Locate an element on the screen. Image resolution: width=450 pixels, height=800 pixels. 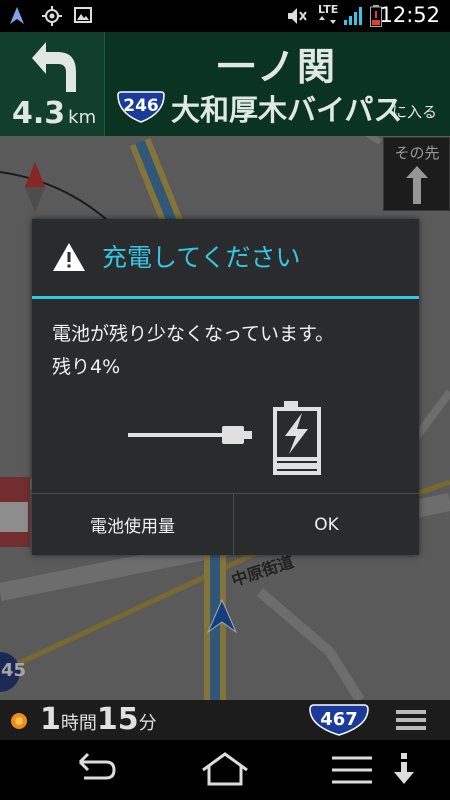
navigation-header: 4.3 km 一ノ関 246 大和厚木バイパス に入る is located at coordinates (225, 84).